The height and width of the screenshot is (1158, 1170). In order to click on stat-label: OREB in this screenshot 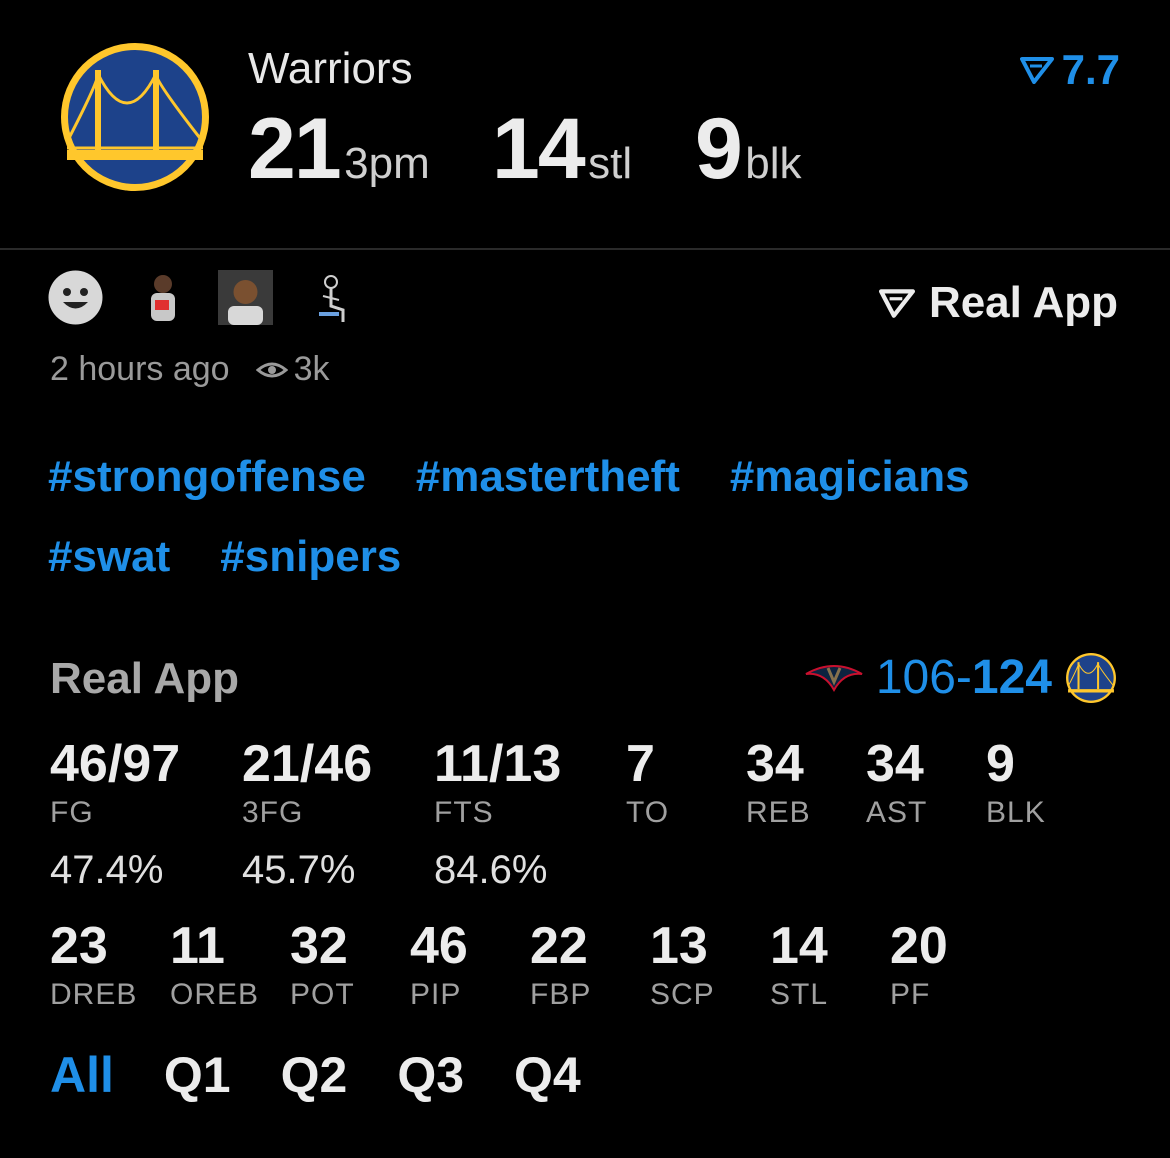, I will do `click(215, 994)`.